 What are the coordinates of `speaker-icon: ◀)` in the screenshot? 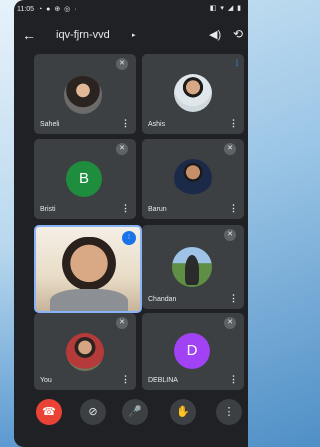 It's located at (215, 34).